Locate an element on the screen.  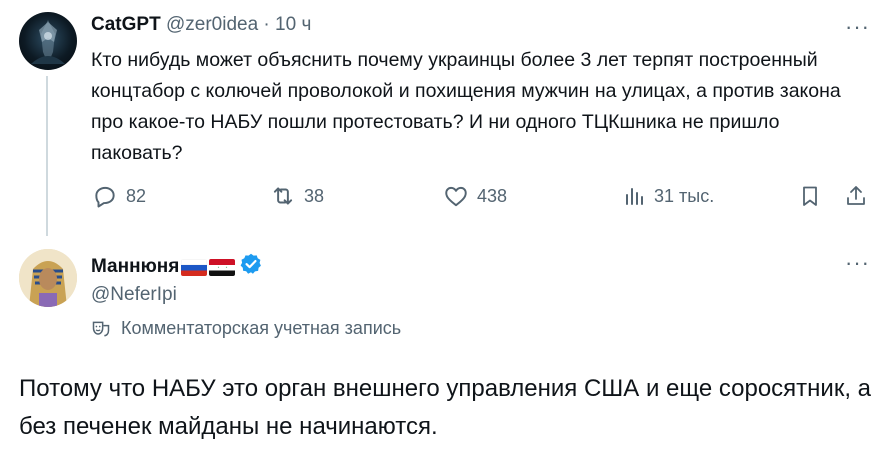
tweet-header: CatGPT @zer0idea · 10 ч is located at coordinates (201, 25).